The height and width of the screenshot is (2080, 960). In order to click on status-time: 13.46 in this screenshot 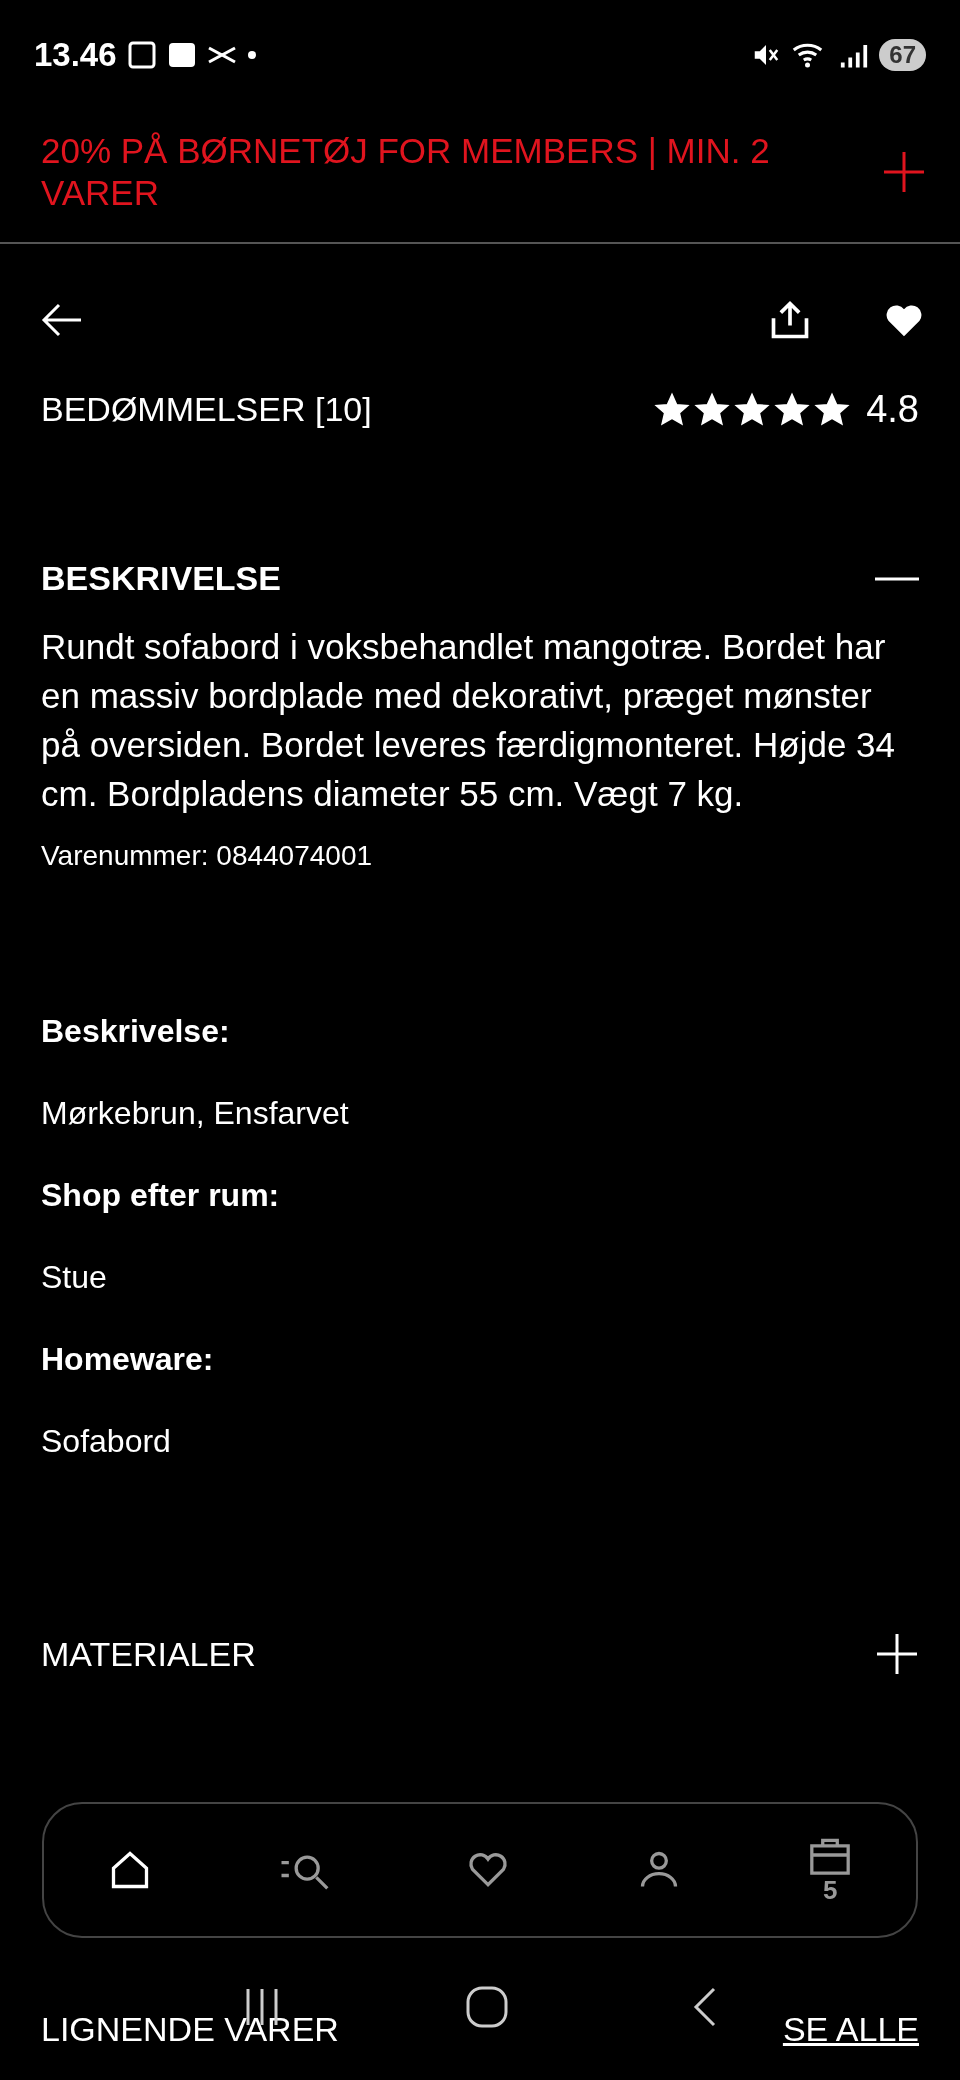, I will do `click(75, 55)`.